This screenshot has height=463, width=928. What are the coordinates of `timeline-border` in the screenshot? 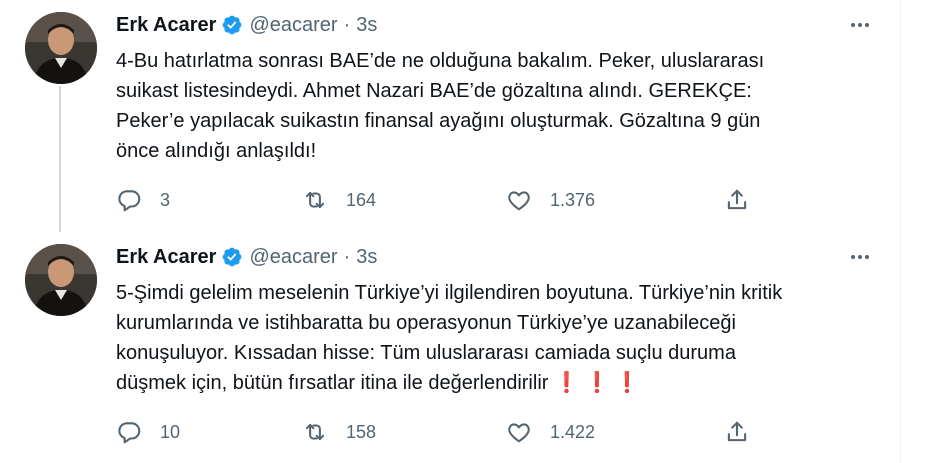 It's located at (900, 231).